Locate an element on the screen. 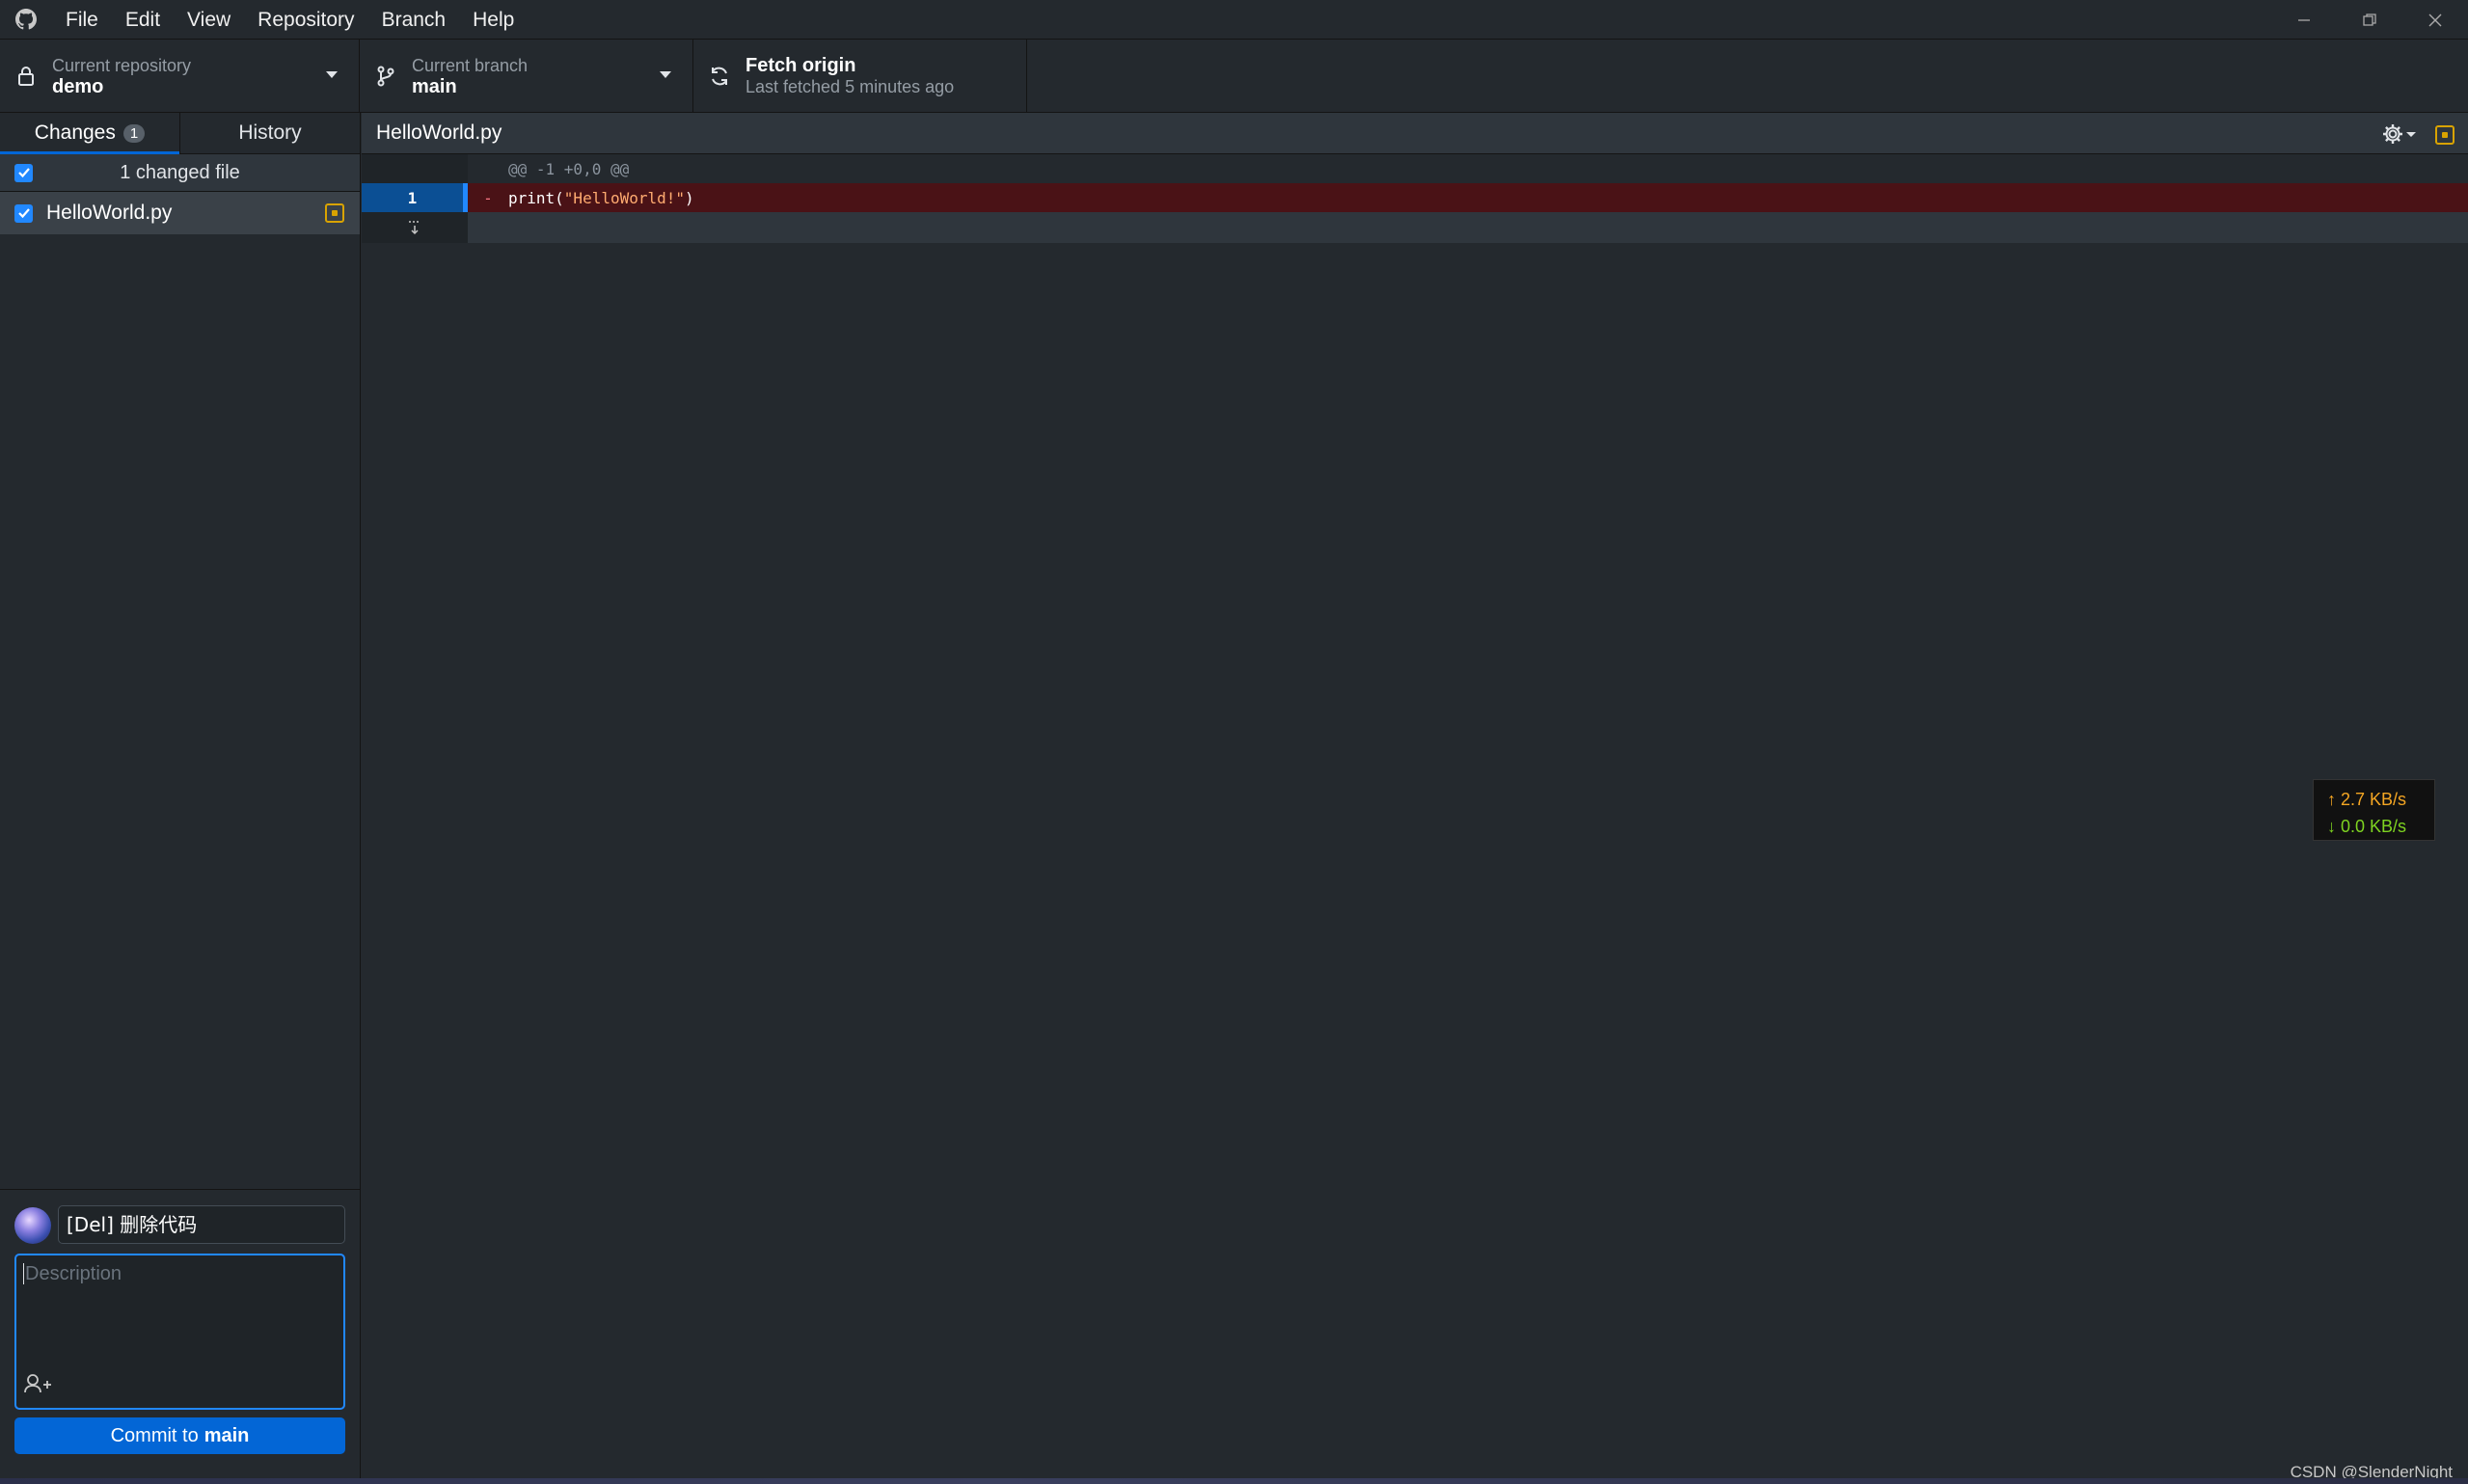 Image resolution: width=2468 pixels, height=1484 pixels. branch-icon is located at coordinates (386, 76).